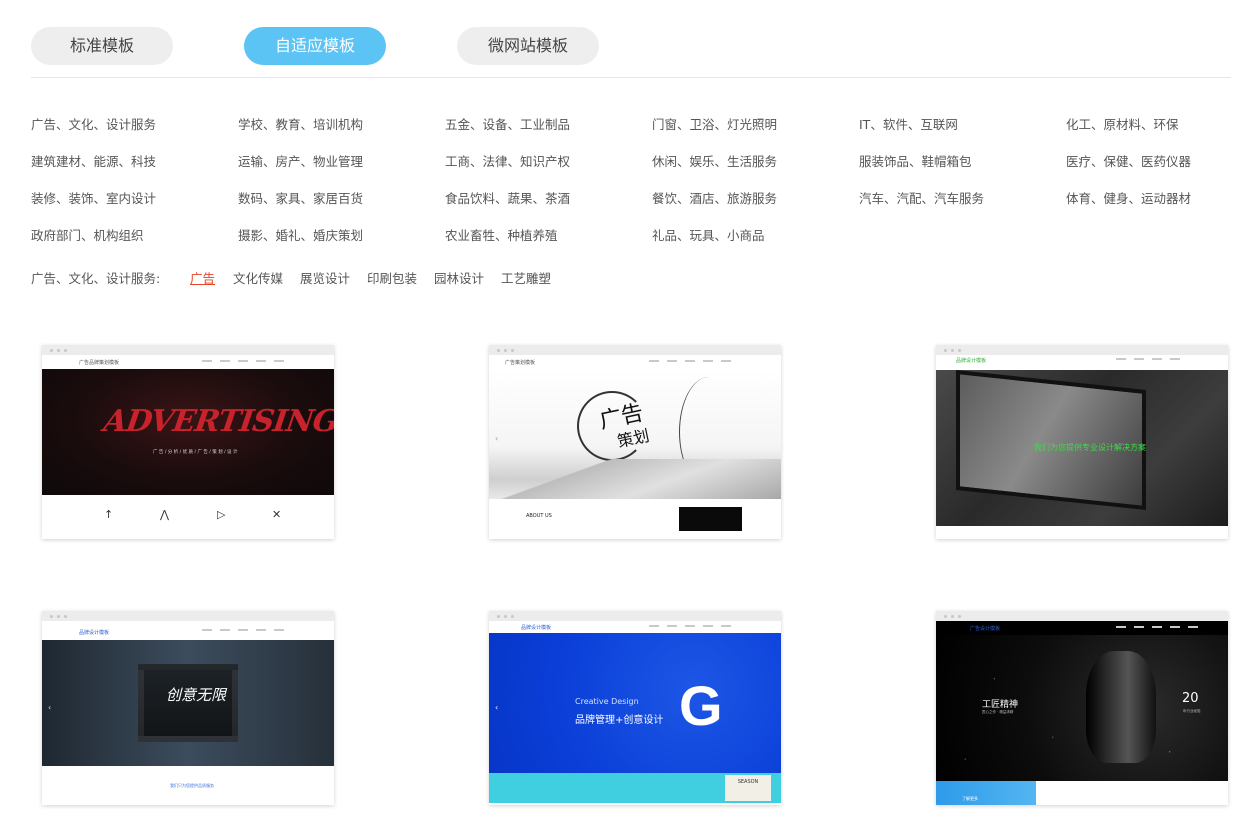 This screenshot has width=1254, height=840. What do you see at coordinates (714, 123) in the screenshot?
I see `category-link: 门窗、卫浴、灯光照明` at bounding box center [714, 123].